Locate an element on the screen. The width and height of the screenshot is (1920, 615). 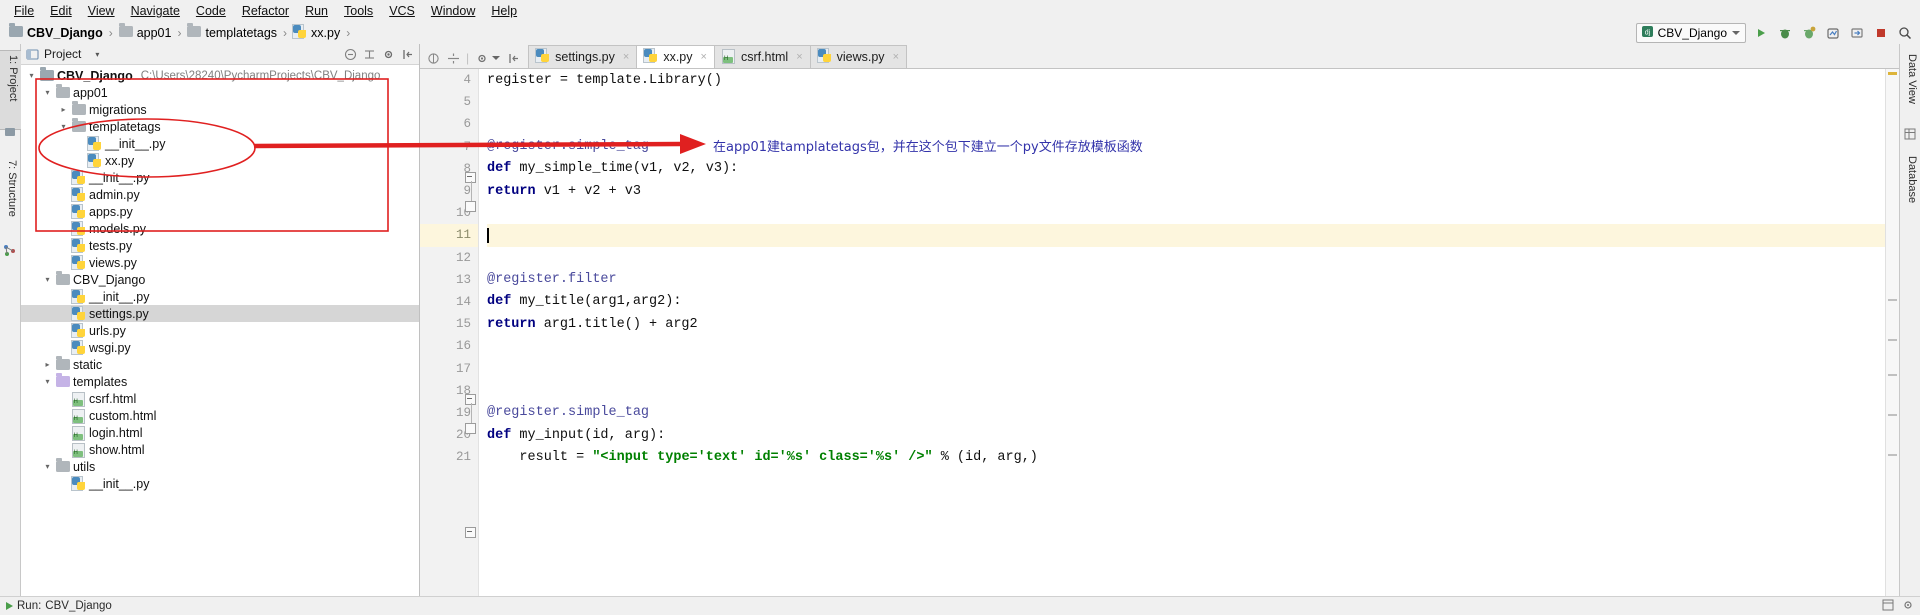
code-line: def my_simple_time(v1, v2, v3): is located at coordinates (1193, 169).